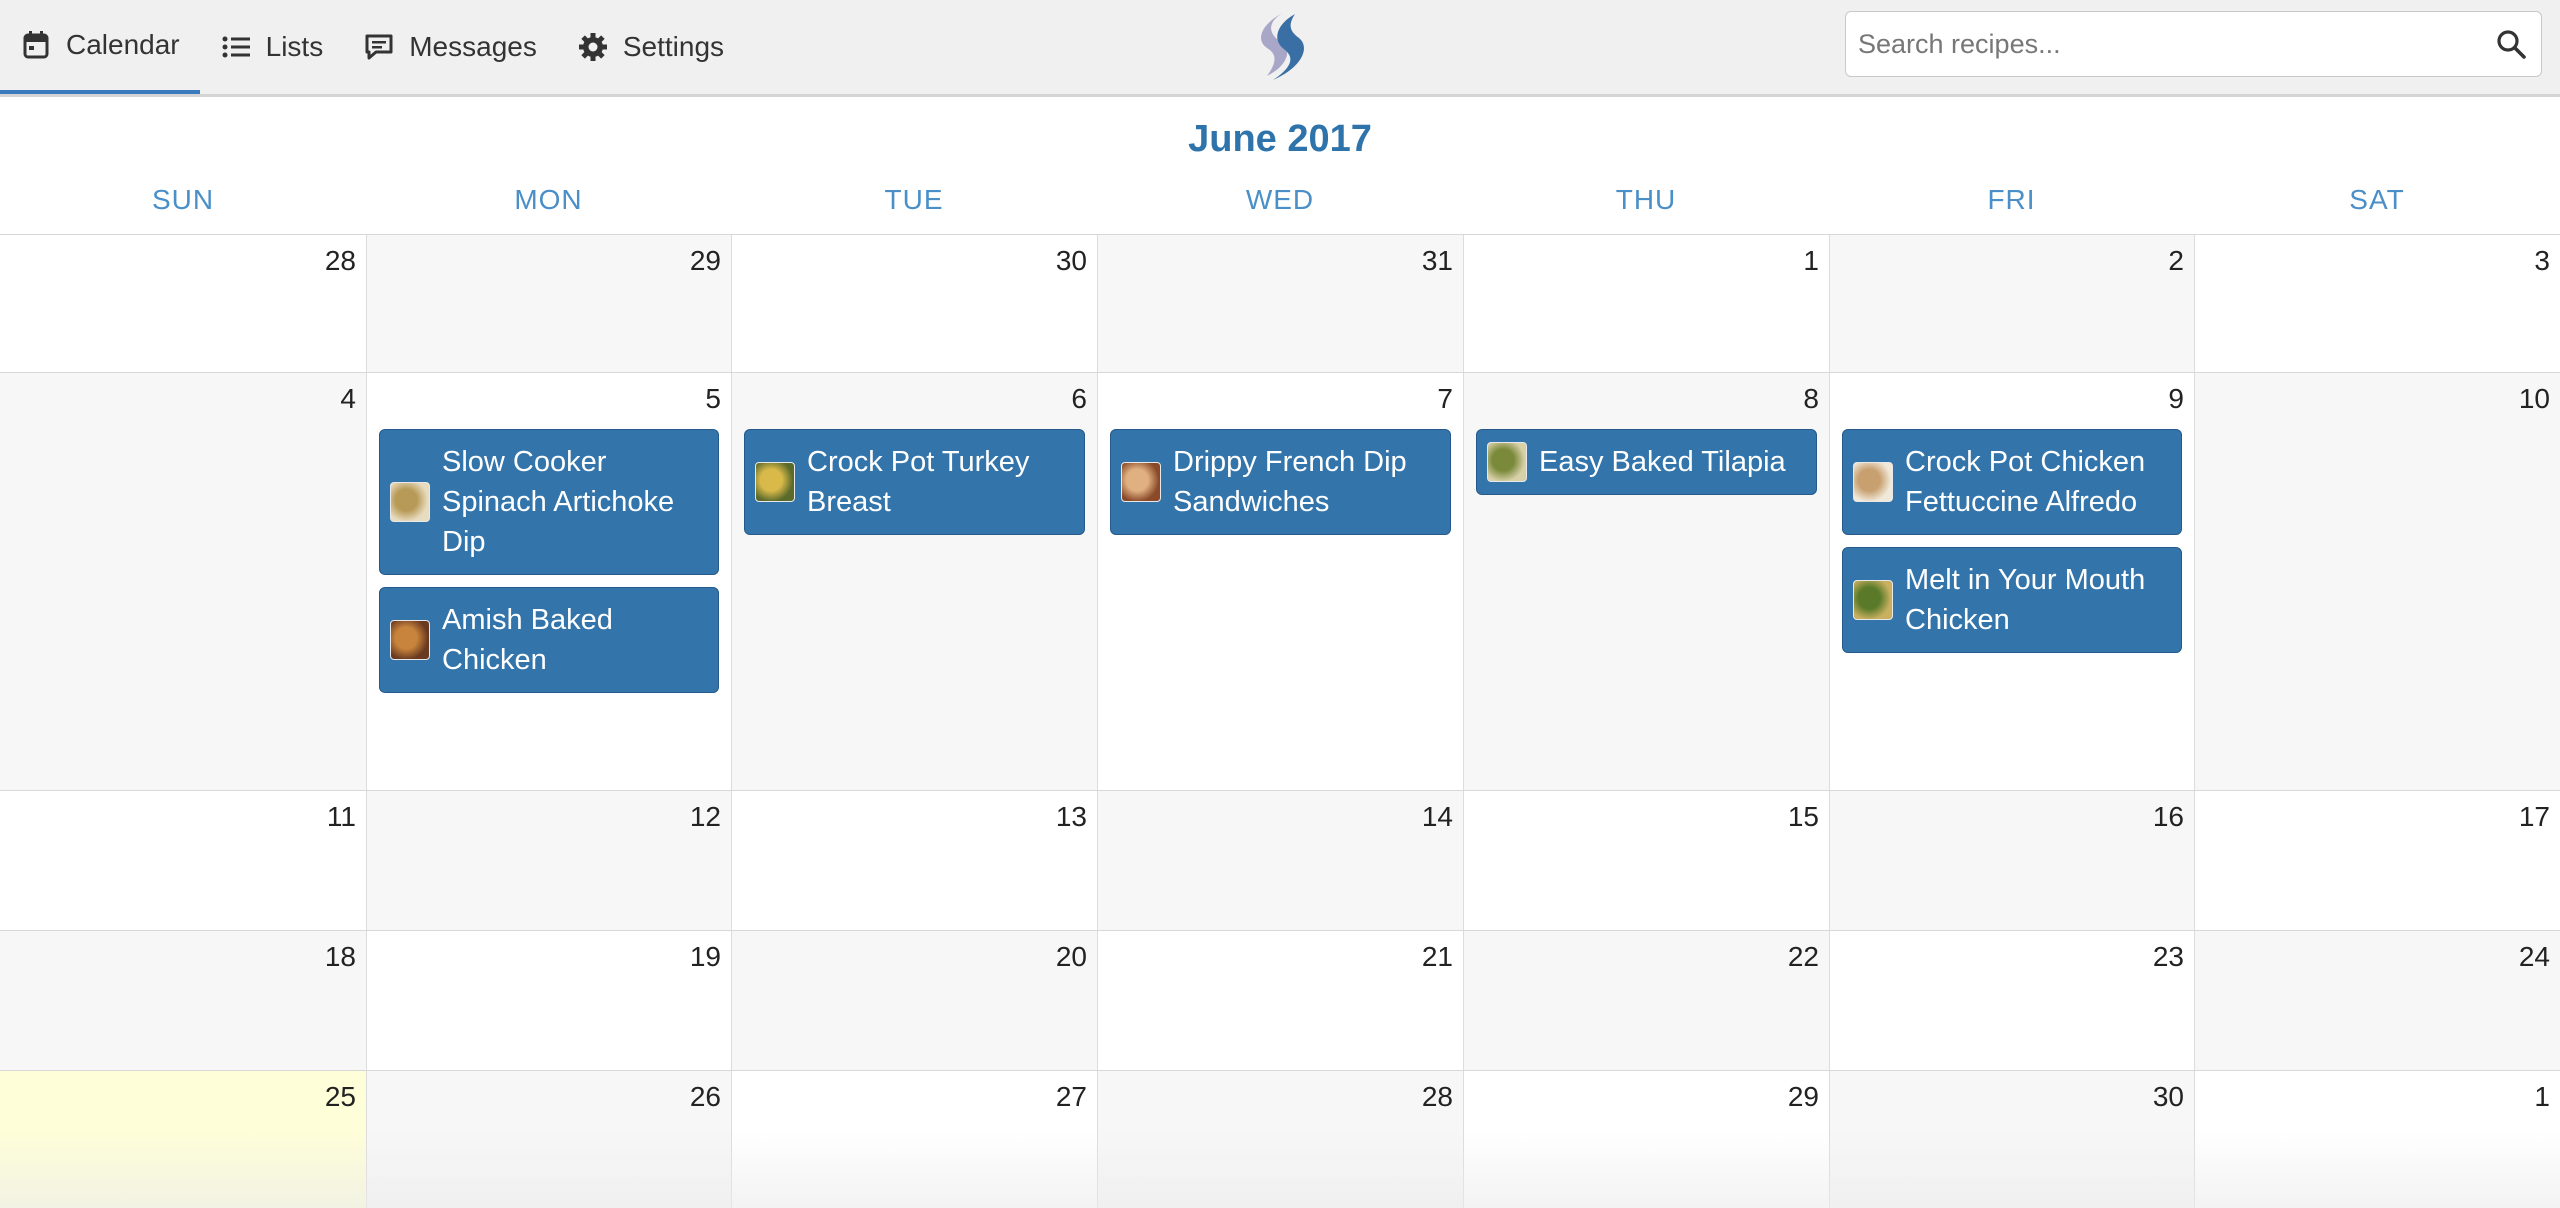  I want to click on day-cell: 7 Drippy French Dip Sandwiches, so click(1280, 581).